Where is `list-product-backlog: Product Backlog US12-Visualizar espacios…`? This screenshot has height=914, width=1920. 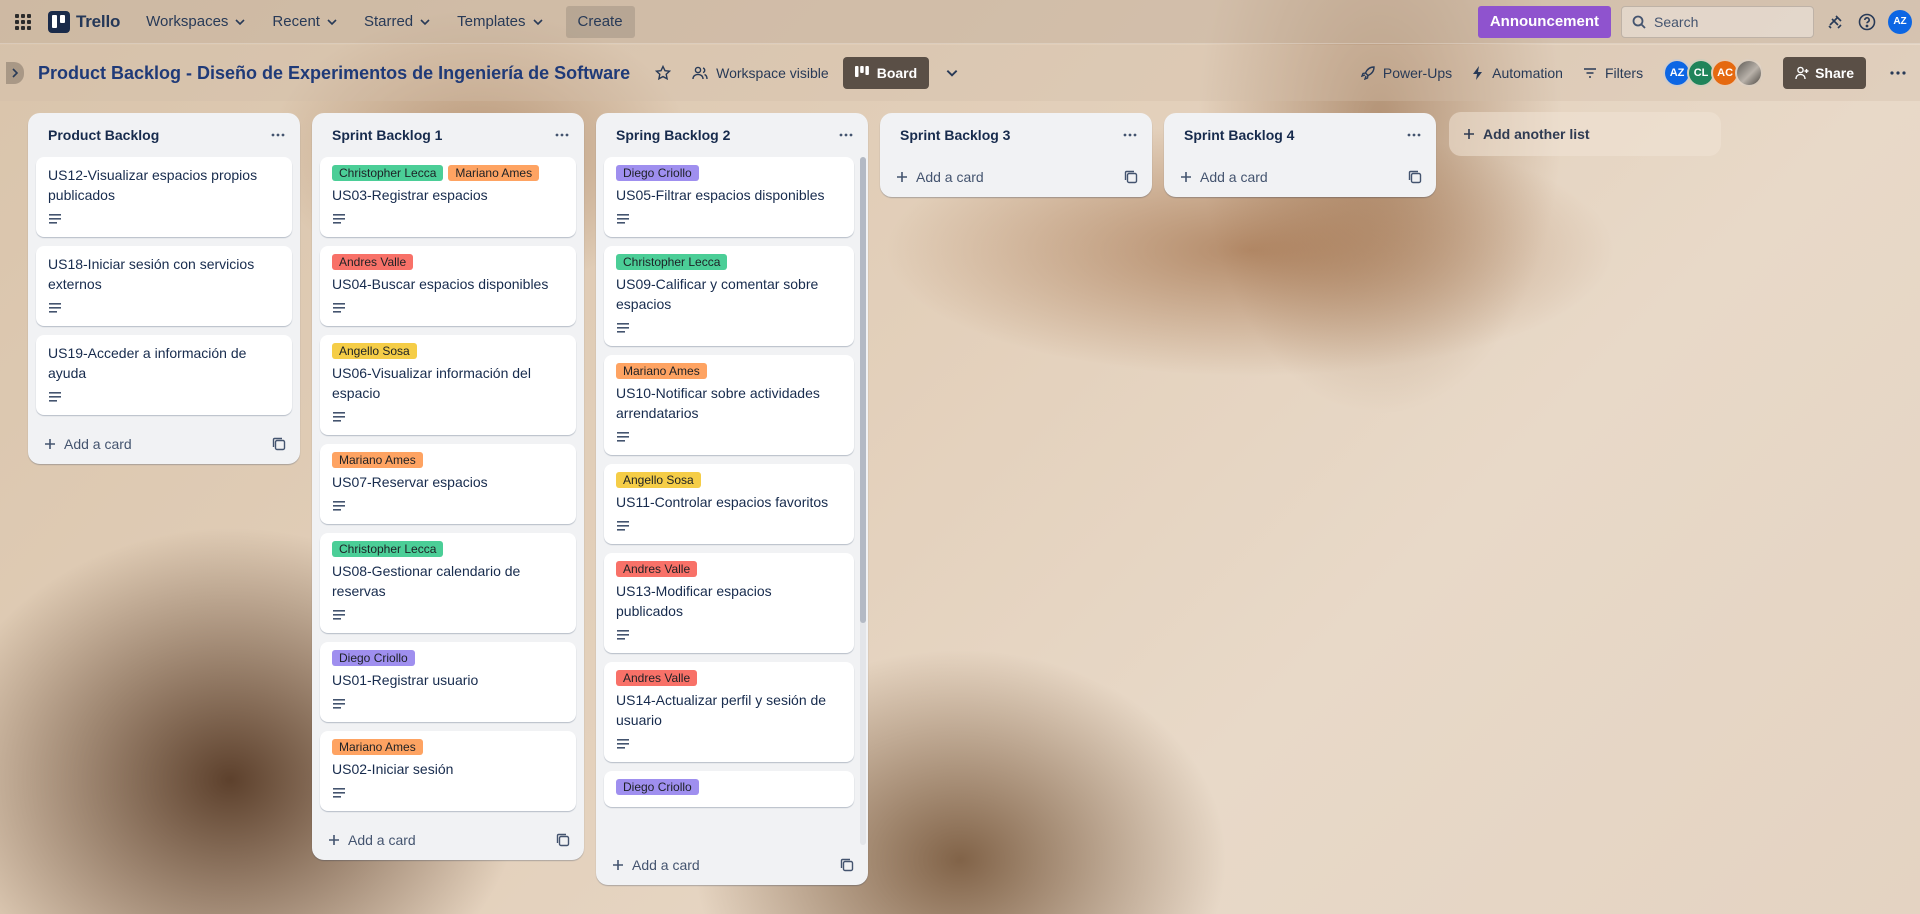 list-product-backlog: Product Backlog US12-Visualizar espacios… is located at coordinates (164, 288).